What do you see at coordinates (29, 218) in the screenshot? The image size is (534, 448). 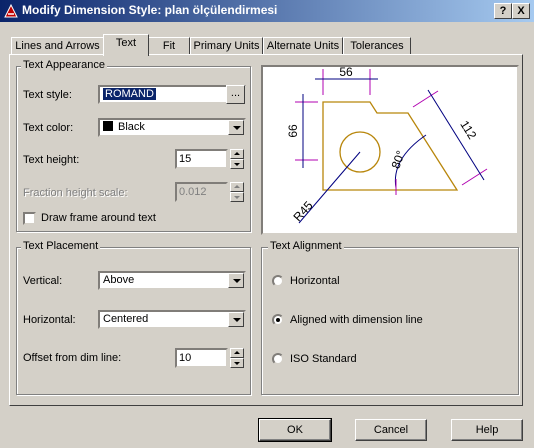 I see `draw-frame-checkbox` at bounding box center [29, 218].